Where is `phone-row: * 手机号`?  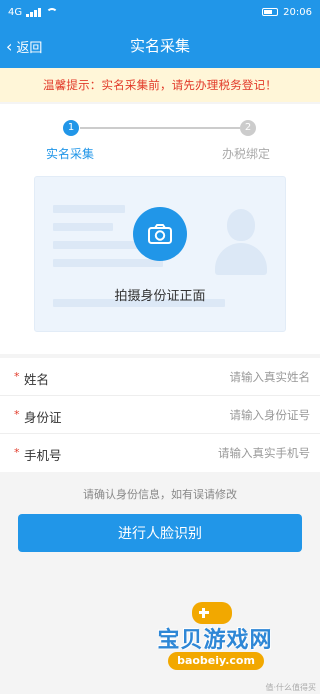
phone-row: * 手机号 is located at coordinates (160, 453).